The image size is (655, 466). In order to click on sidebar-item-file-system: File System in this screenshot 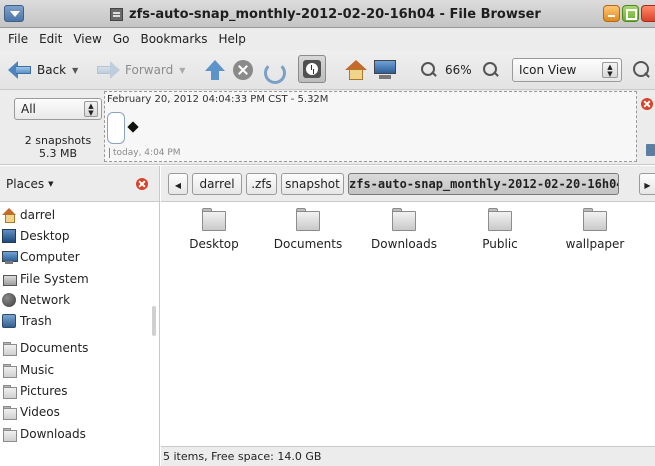, I will do `click(75, 278)`.